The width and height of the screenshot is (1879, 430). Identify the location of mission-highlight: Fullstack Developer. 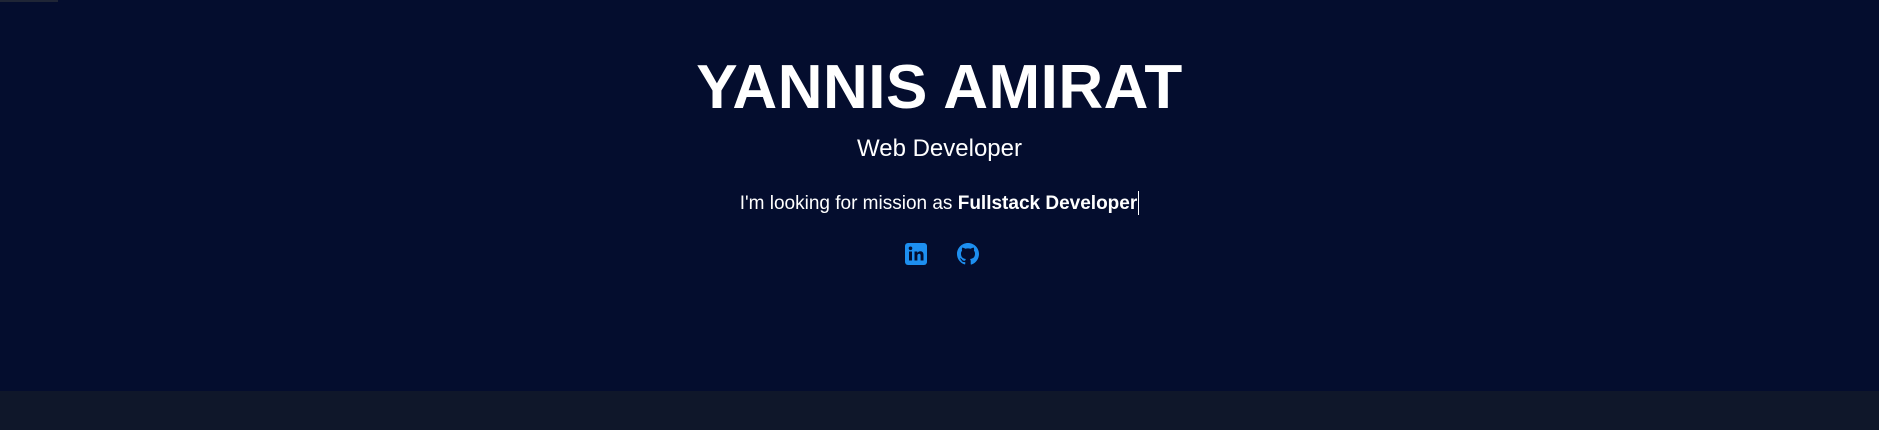
(1047, 203).